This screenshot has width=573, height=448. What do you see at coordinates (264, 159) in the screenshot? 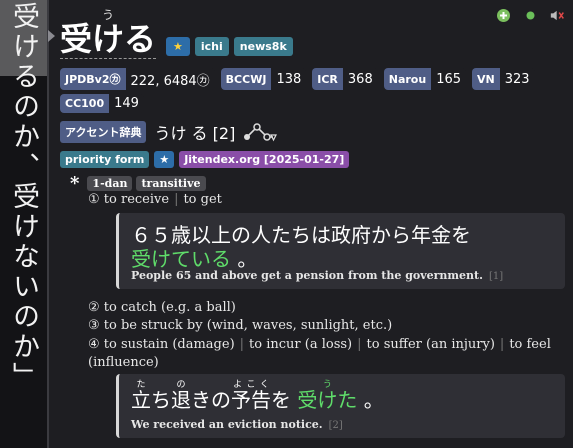
I see `dictionary-tag: Jitendex.org [2025-01-27]` at bounding box center [264, 159].